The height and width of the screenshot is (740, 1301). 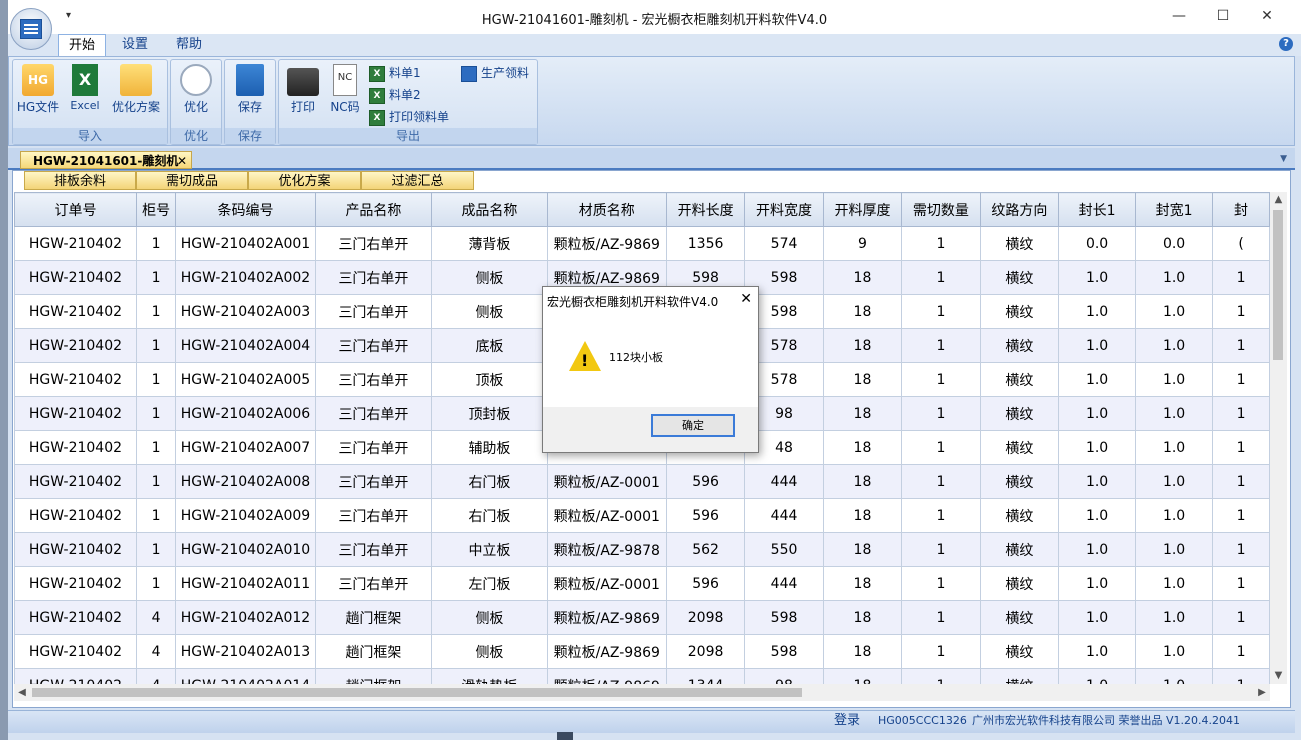 I want to click on table-cell: 左门板, so click(x=489, y=583).